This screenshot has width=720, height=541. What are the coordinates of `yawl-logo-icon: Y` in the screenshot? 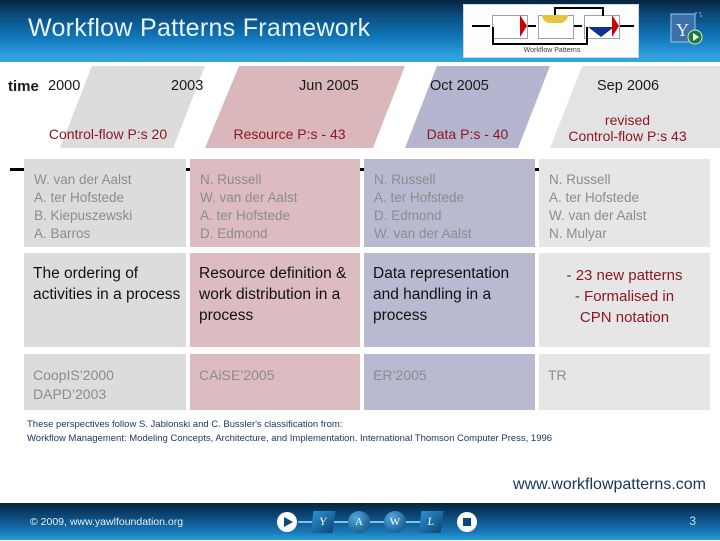 It's located at (686, 28).